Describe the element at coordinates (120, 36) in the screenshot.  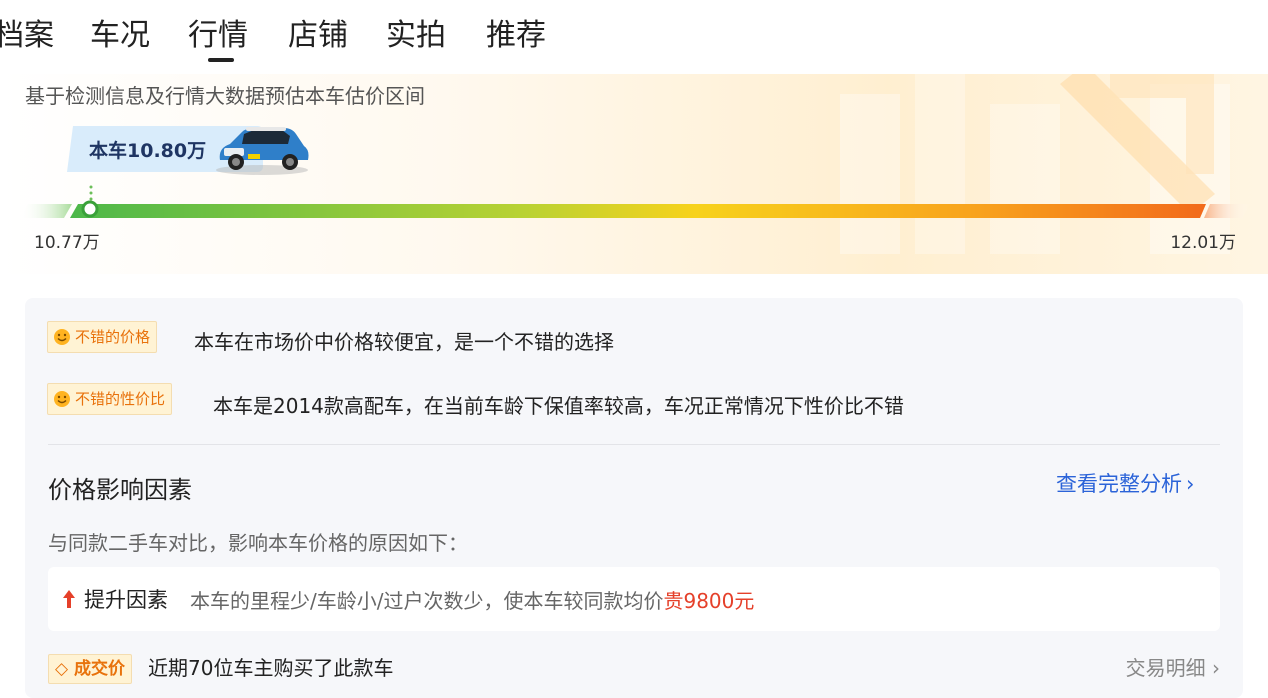
I see `tab-condition: 车况` at that location.